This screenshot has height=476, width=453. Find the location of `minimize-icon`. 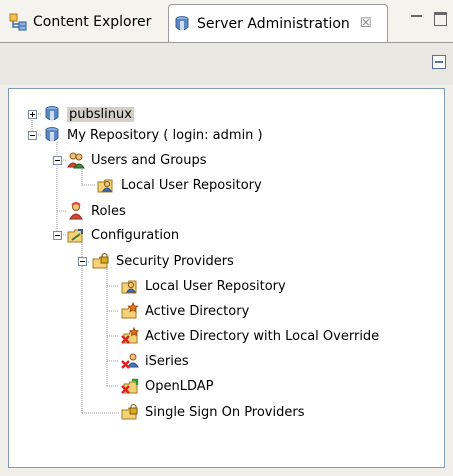

minimize-icon is located at coordinates (416, 20).